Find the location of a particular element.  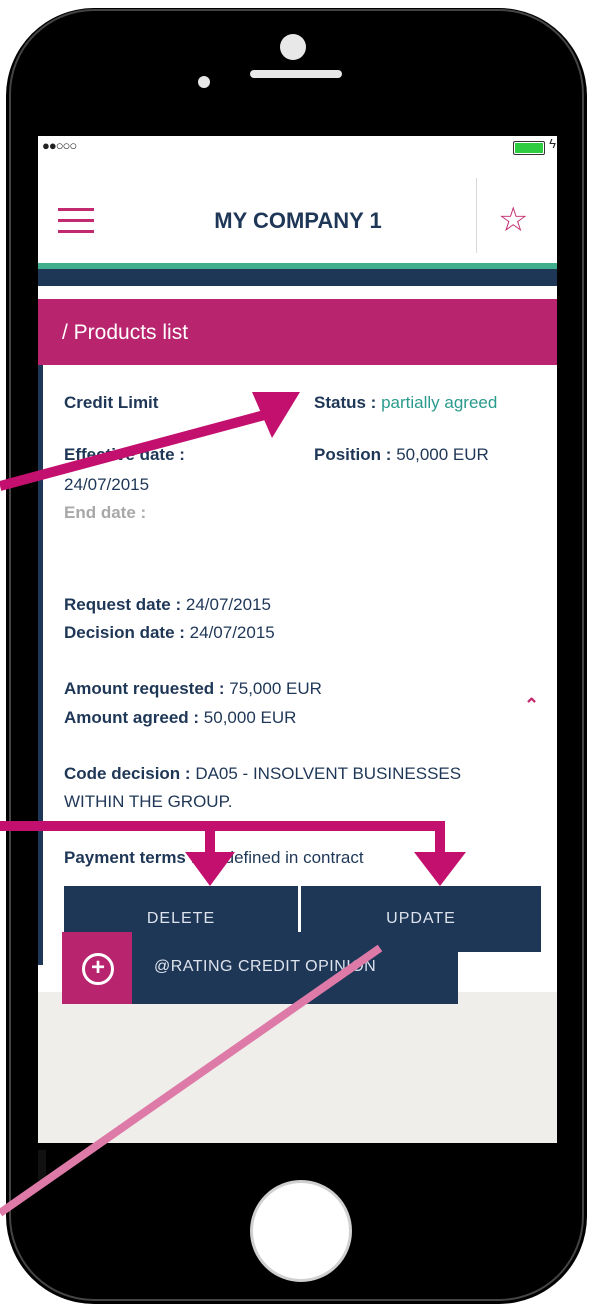

amount-requested-label: Amount requested : is located at coordinates (144, 688).